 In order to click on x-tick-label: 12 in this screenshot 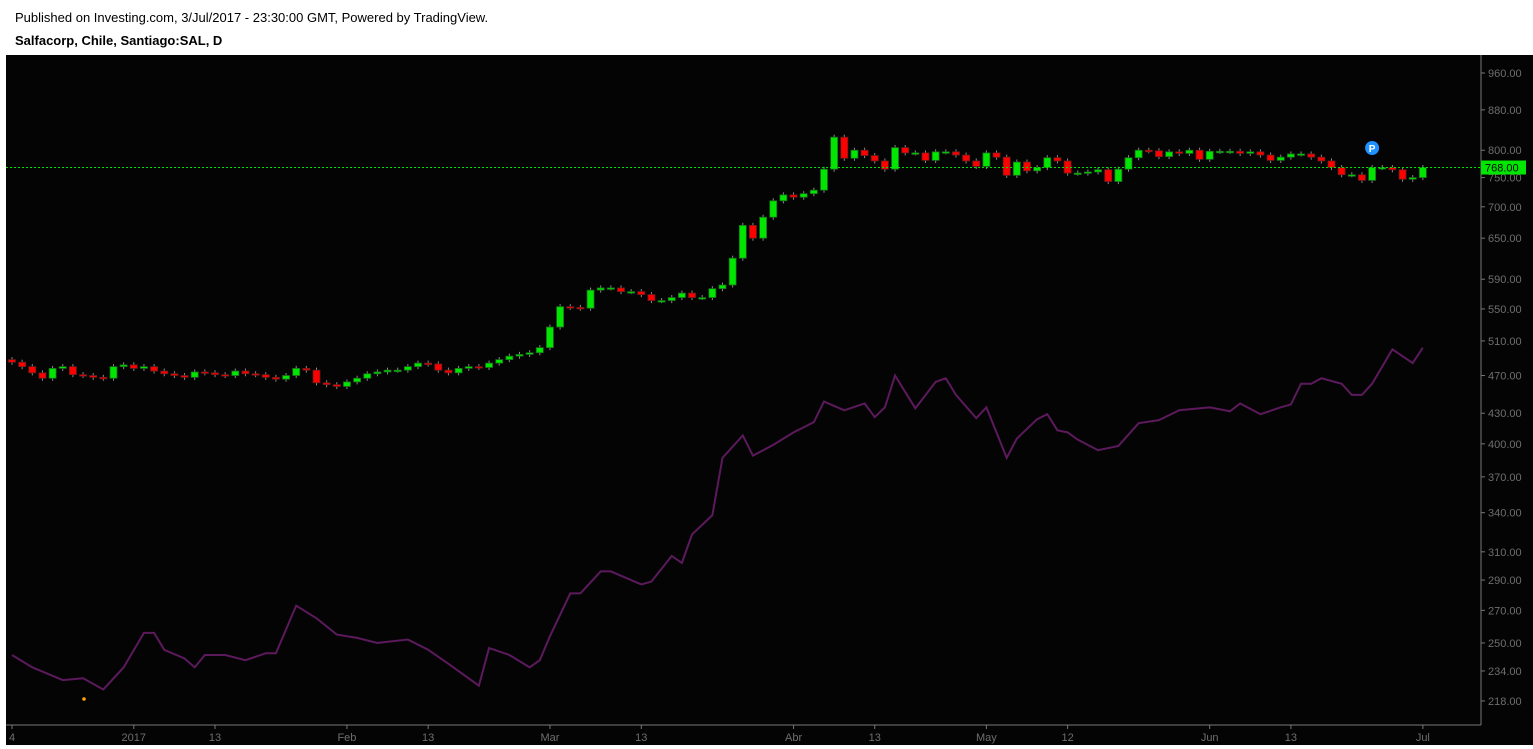, I will do `click(1067, 738)`.